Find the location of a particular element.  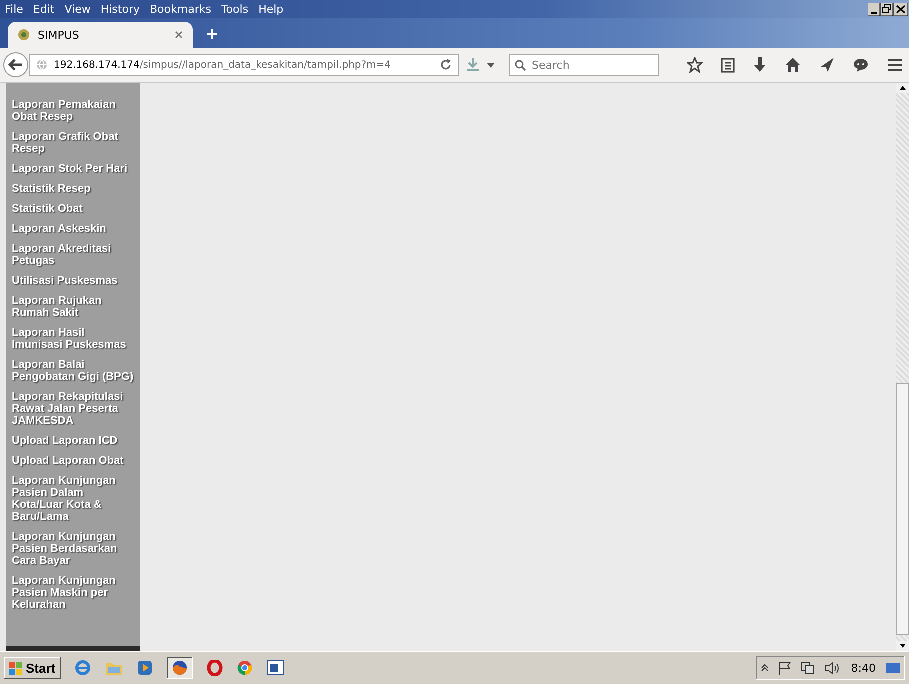

browser-tab: SIMPUS is located at coordinates (100, 35).